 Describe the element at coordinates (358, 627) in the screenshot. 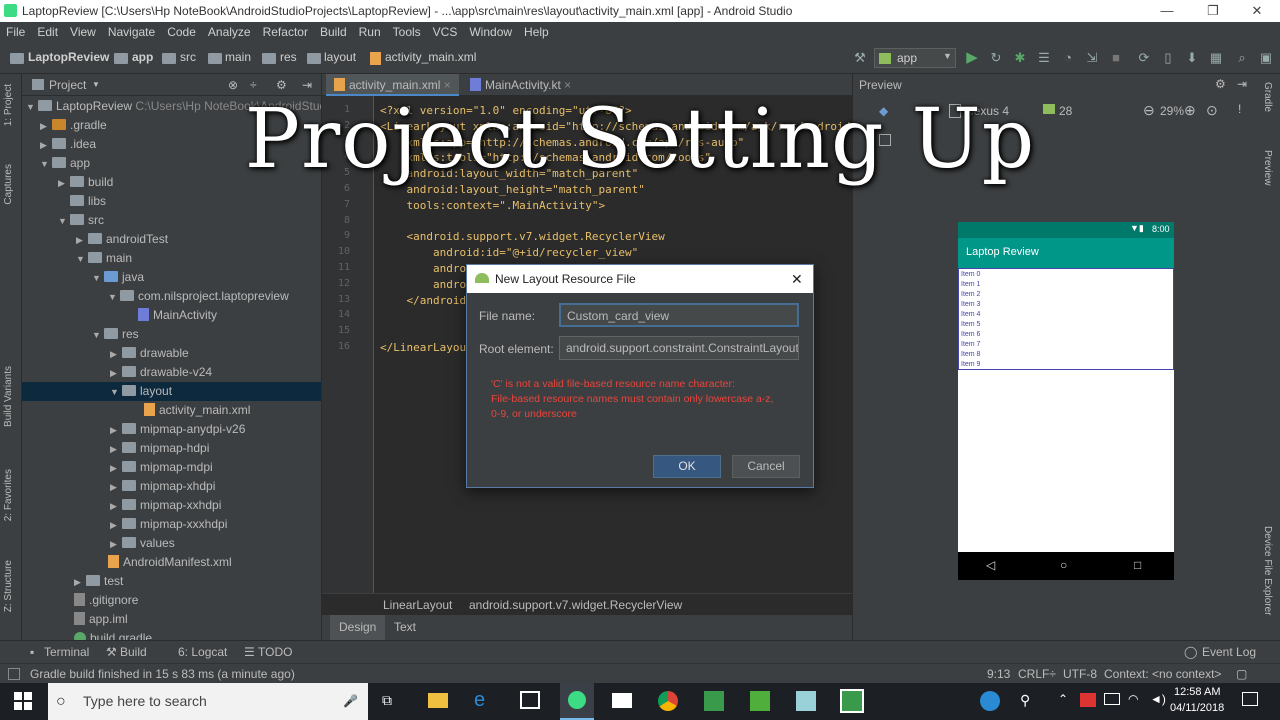

I see `tab-design: Design` at that location.